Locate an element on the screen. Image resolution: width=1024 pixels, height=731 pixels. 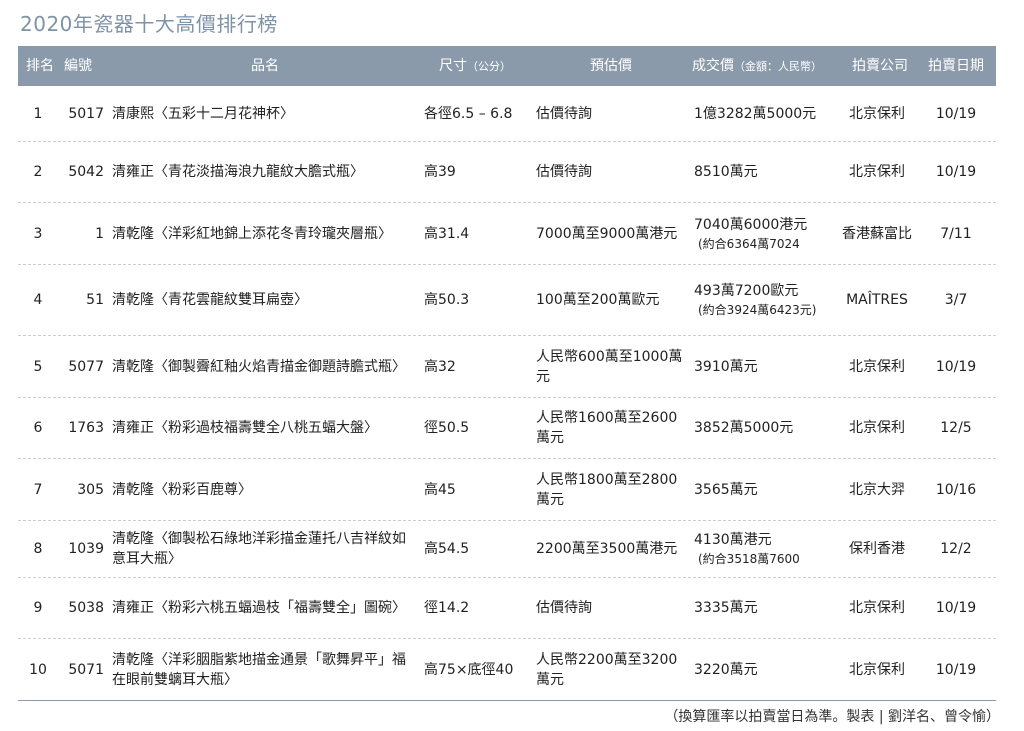
row-rank: 1 is located at coordinates (38, 113).